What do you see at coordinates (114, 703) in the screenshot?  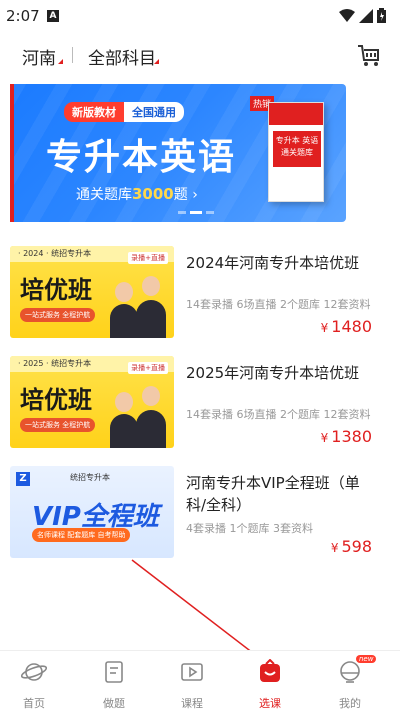 I see `nav-label: 做题` at bounding box center [114, 703].